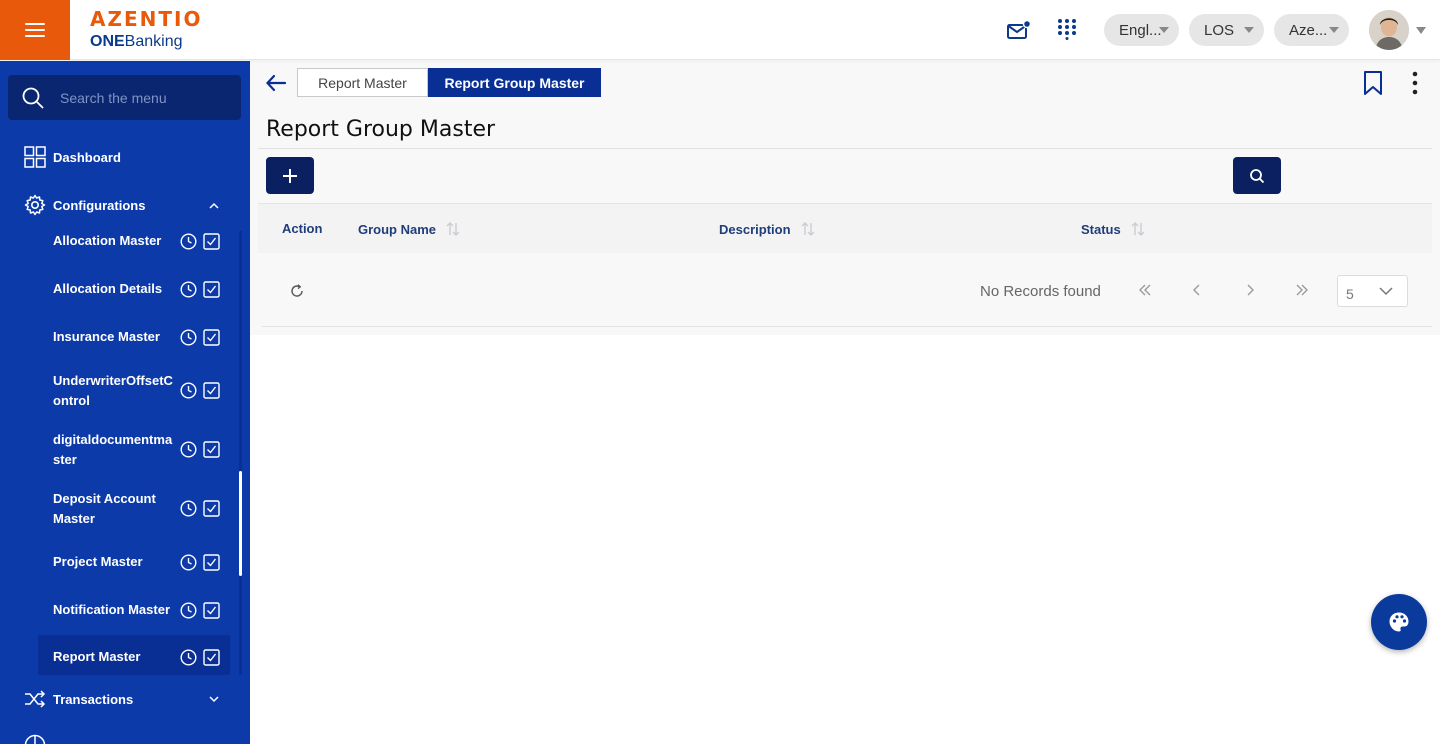 This screenshot has height=744, width=1440. What do you see at coordinates (845, 148) in the screenshot?
I see `divider` at bounding box center [845, 148].